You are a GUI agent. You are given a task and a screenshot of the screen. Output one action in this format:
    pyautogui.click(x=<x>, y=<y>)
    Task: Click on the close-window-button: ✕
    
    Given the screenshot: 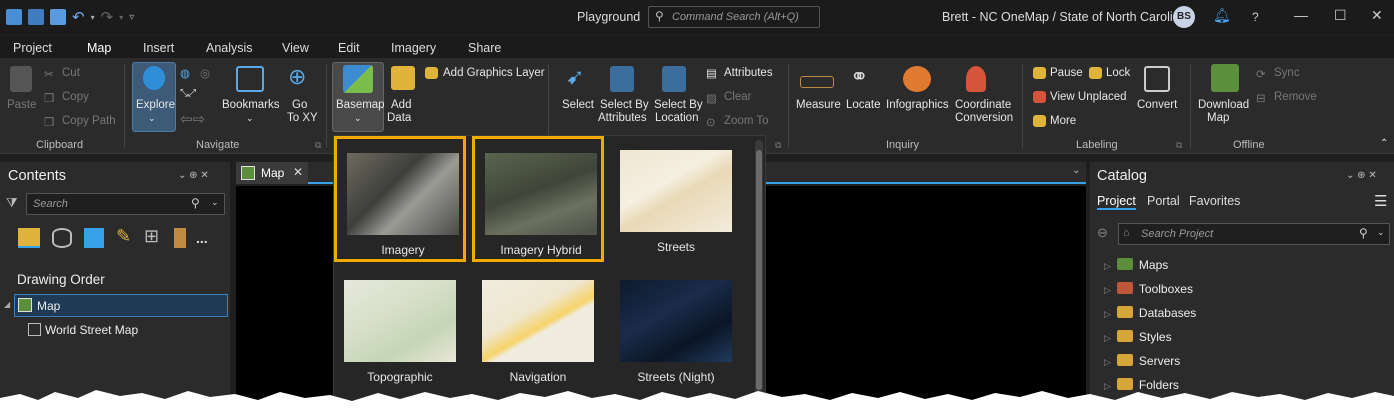 What is the action you would take?
    pyautogui.click(x=1377, y=15)
    